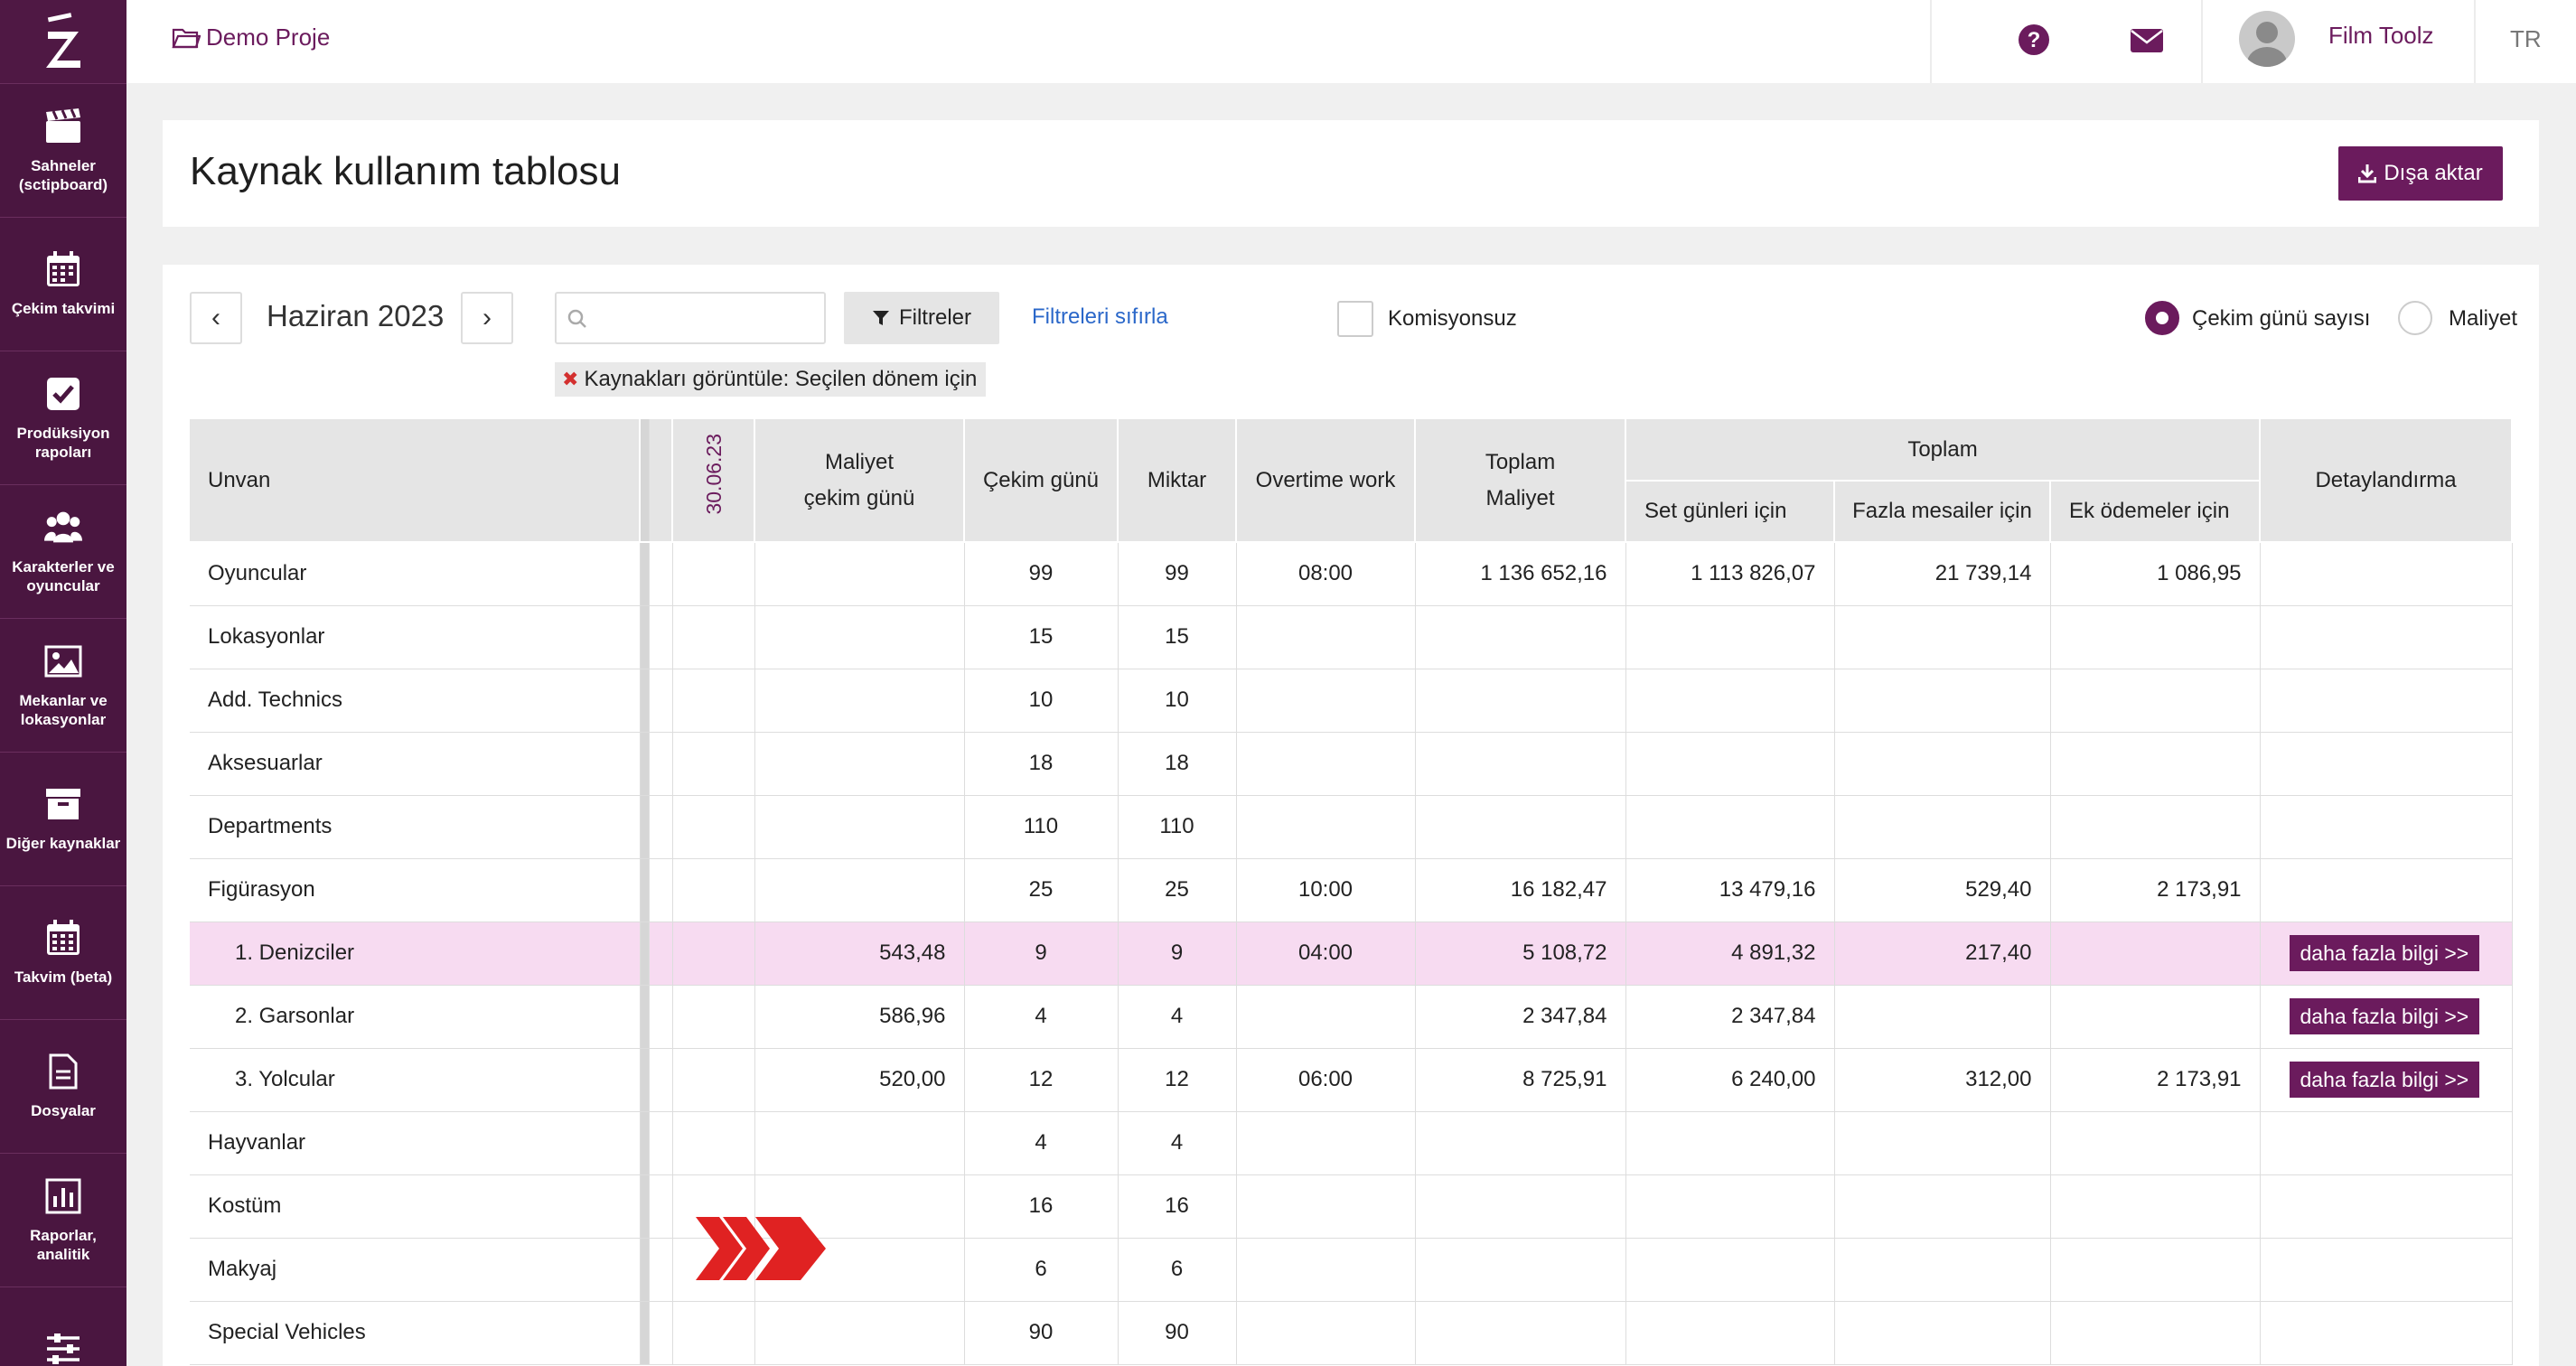  Describe the element at coordinates (415, 827) in the screenshot. I see `row-name: Departments` at that location.